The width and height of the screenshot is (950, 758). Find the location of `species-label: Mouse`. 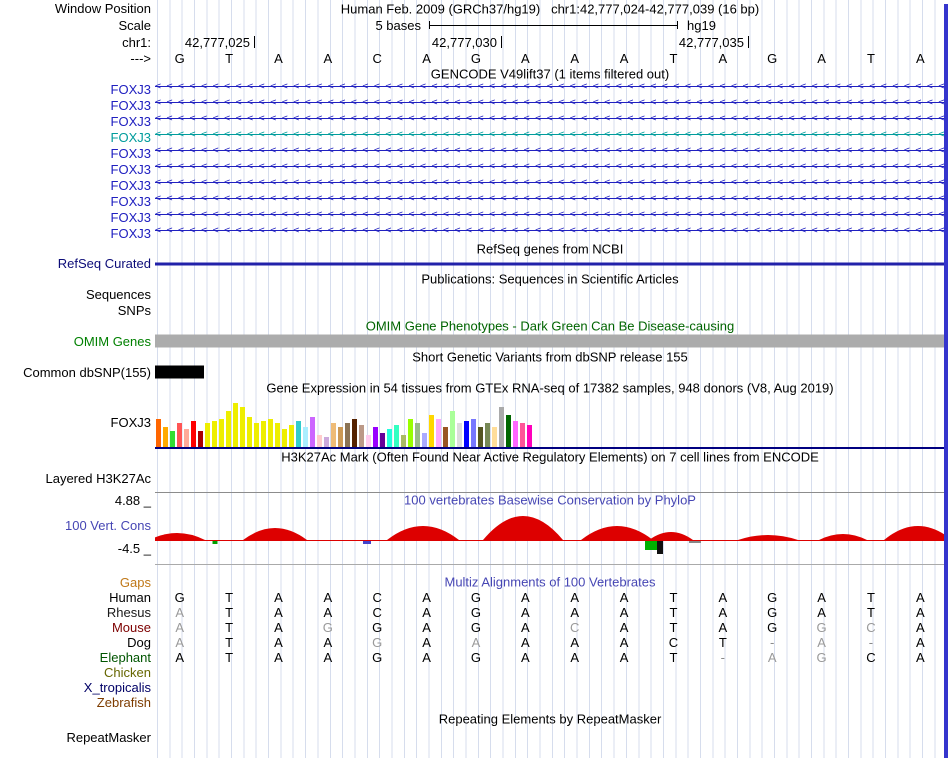

species-label: Mouse is located at coordinates (77, 627).